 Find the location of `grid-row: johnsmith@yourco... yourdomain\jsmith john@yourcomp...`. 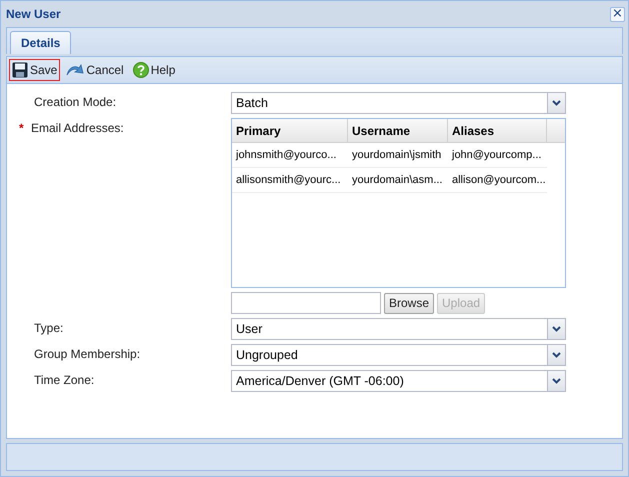

grid-row: johnsmith@yourco... yourdomain\jsmith john@yourcomp... is located at coordinates (389, 155).